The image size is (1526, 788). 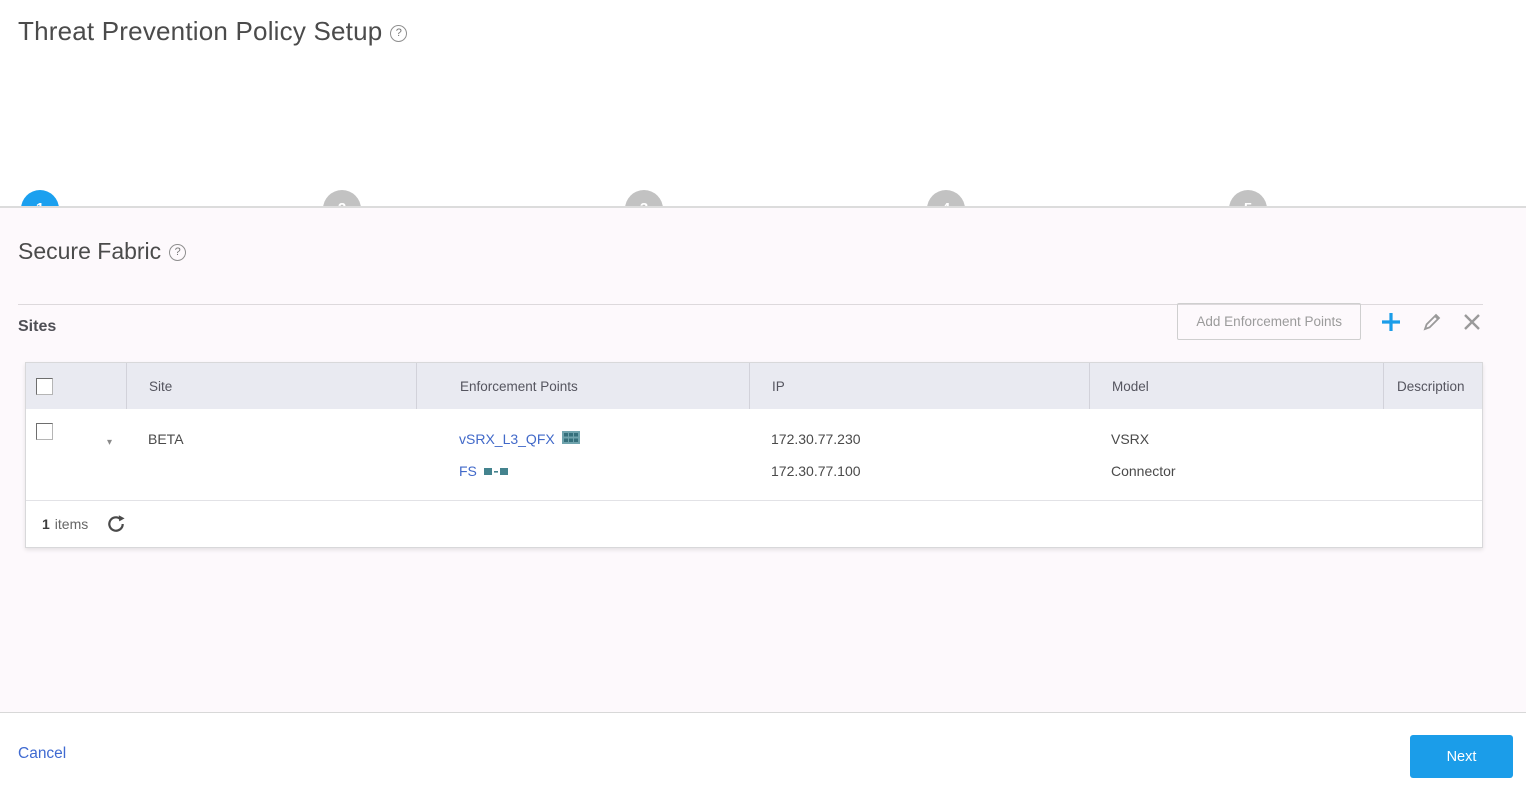 I want to click on col-header-ip: IP, so click(x=919, y=386).